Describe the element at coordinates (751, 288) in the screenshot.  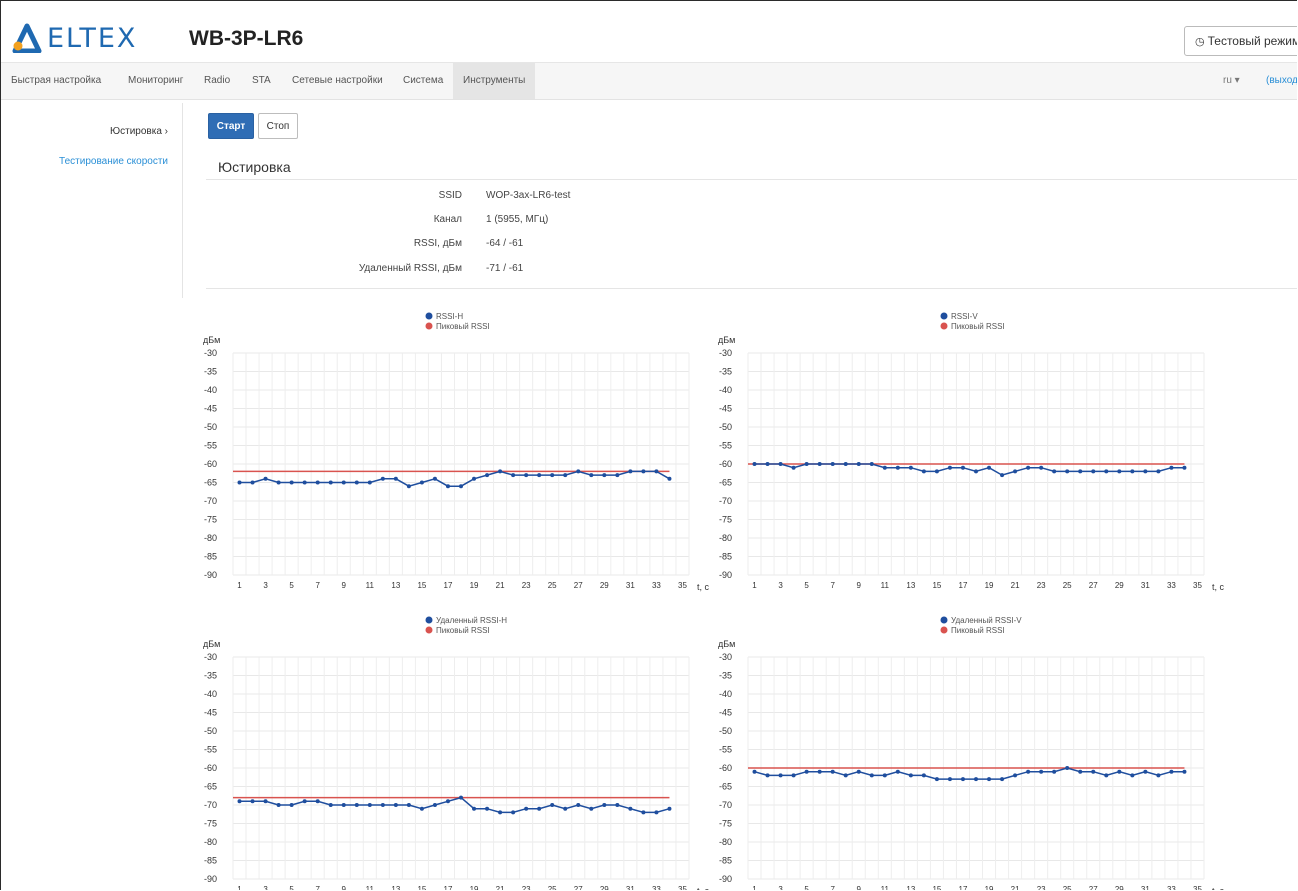
I see `divider` at that location.